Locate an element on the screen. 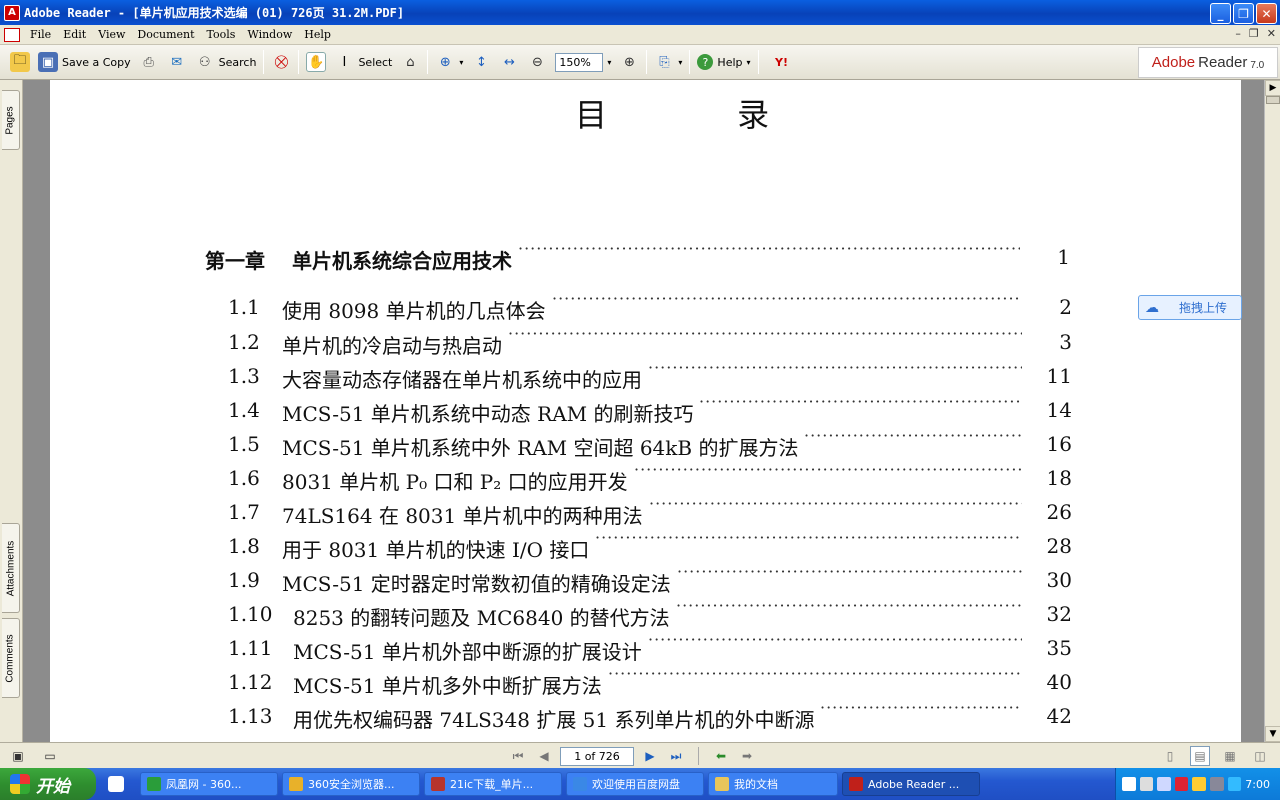 Image resolution: width=1280 pixels, height=800 pixels. zoom-out-icon: ⊖ is located at coordinates (537, 62).